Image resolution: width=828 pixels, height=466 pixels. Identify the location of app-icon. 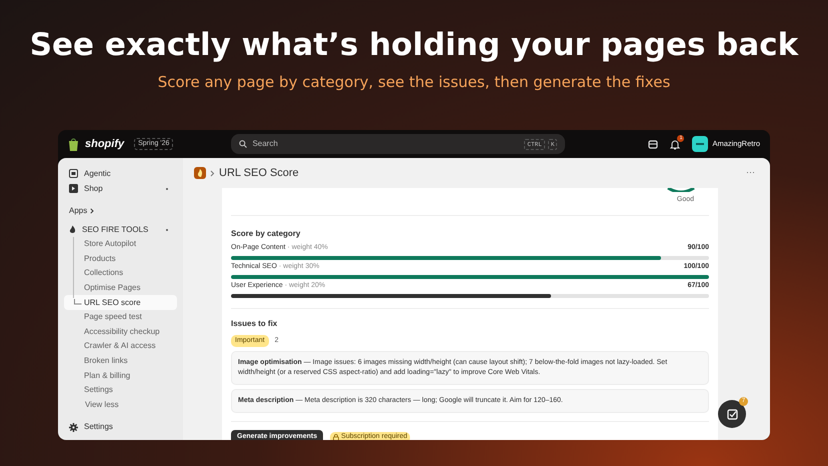
(200, 173).